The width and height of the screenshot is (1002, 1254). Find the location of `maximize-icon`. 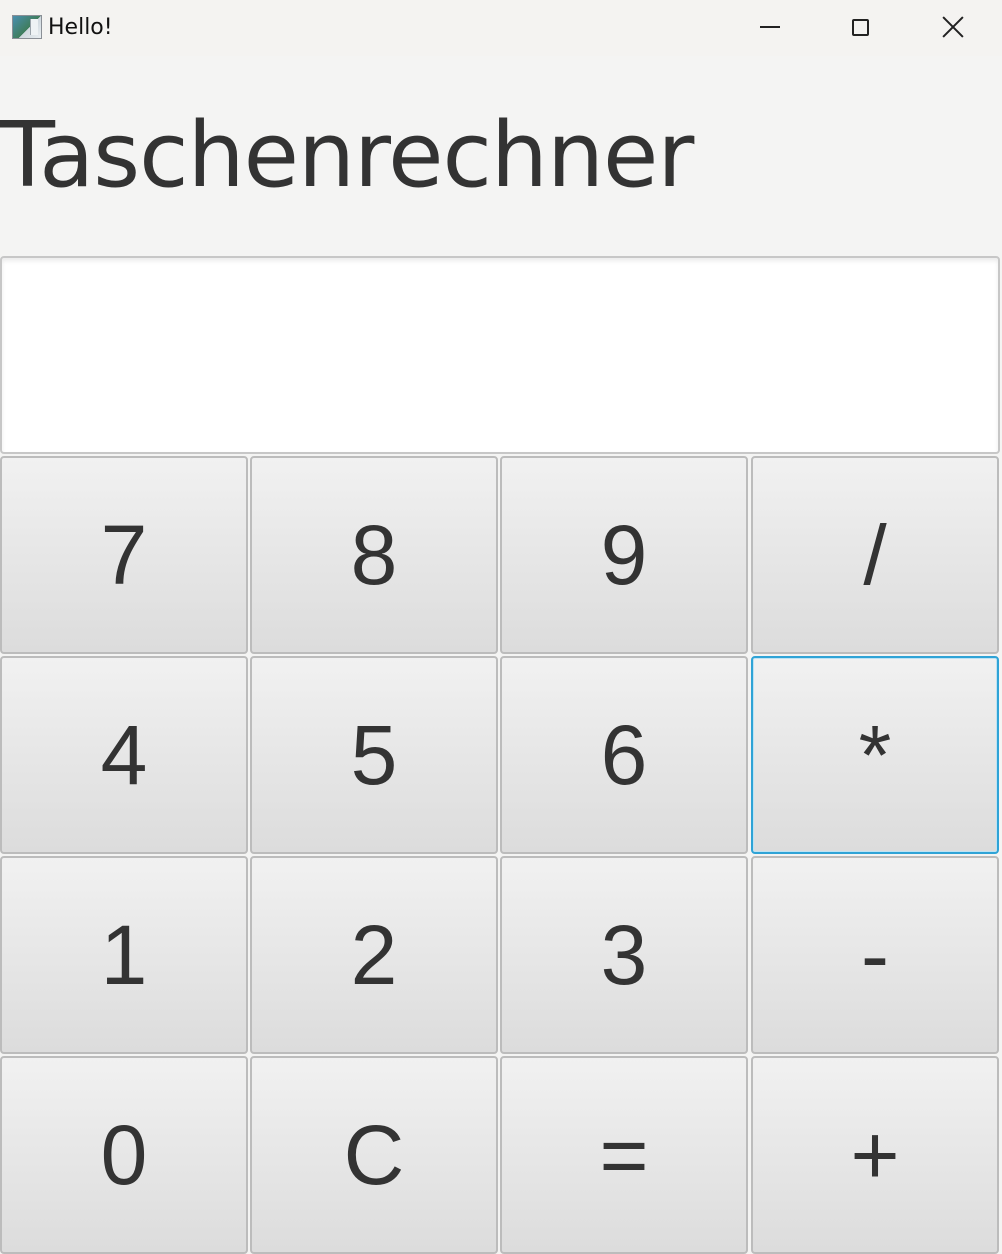

maximize-icon is located at coordinates (860, 27).